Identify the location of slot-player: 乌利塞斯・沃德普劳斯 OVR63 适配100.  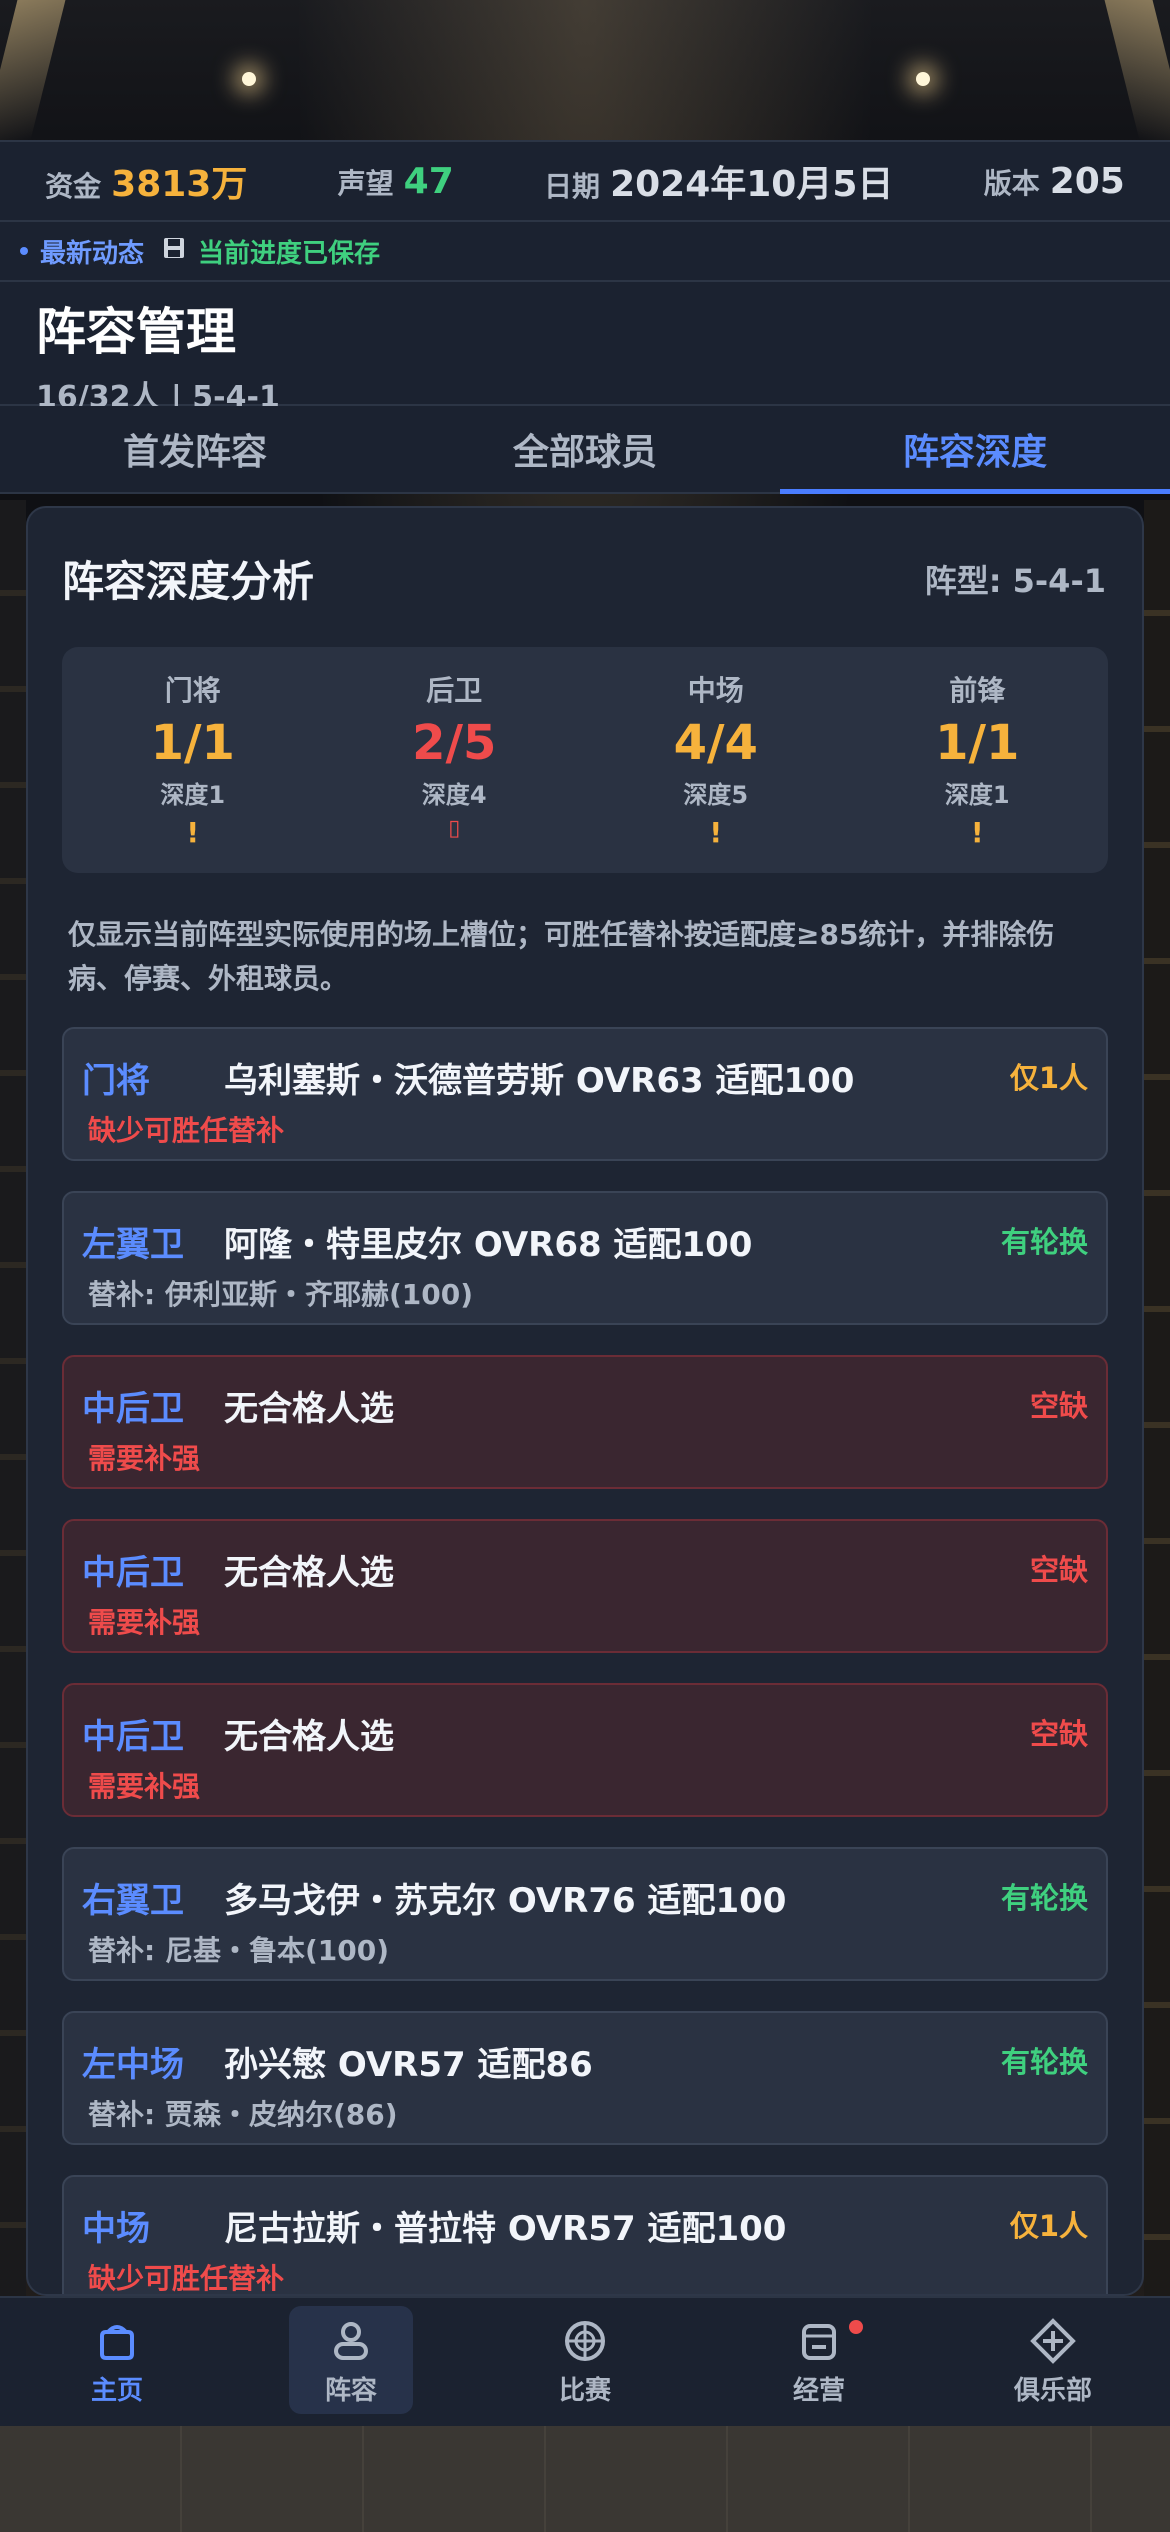
(539, 1081).